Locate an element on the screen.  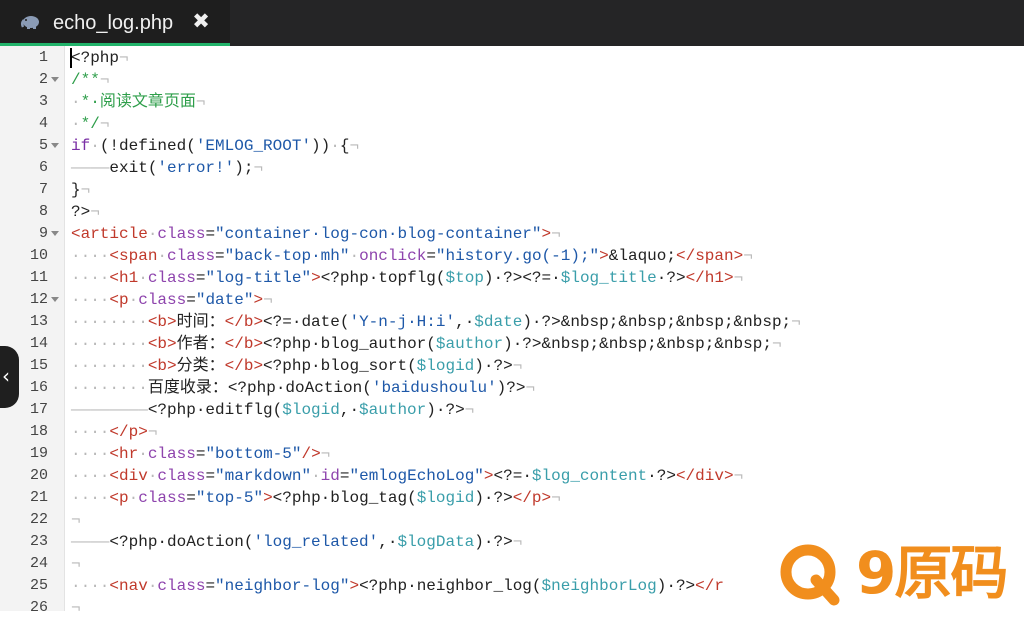
code-token: </b> is located at coordinates (244, 322).